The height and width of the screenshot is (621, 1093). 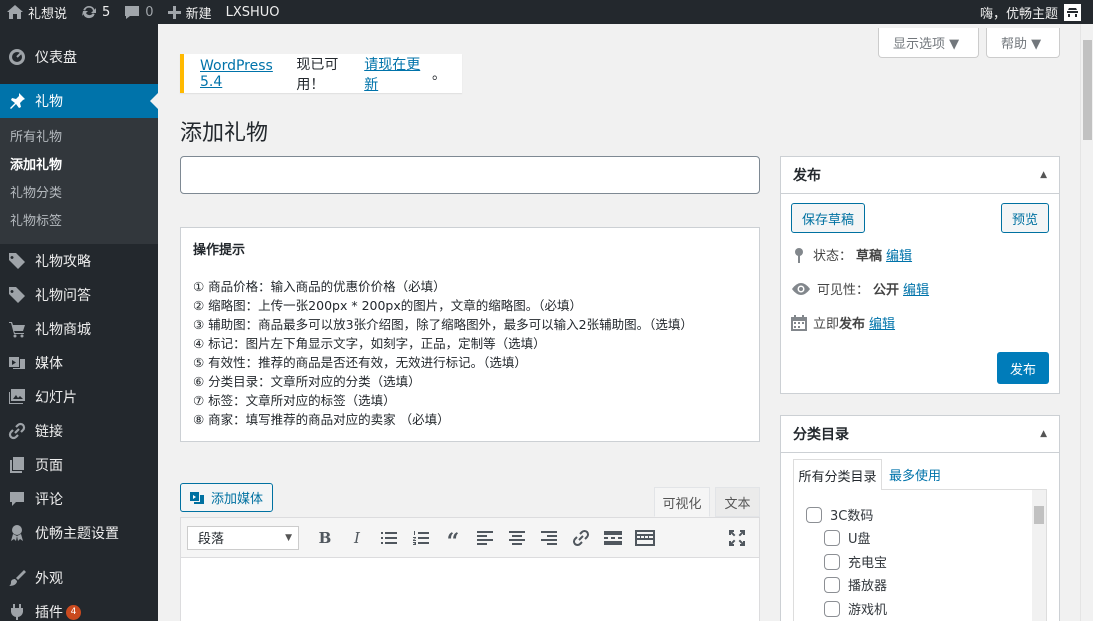 What do you see at coordinates (855, 584) in the screenshot?
I see `category-item: 播放器` at bounding box center [855, 584].